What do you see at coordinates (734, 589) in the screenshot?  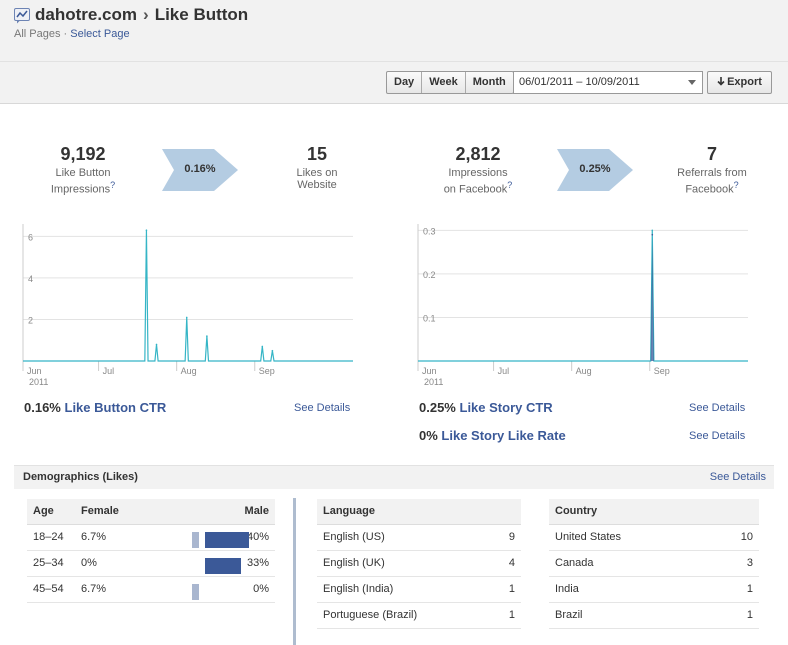 I see `country-count-cell: 1` at bounding box center [734, 589].